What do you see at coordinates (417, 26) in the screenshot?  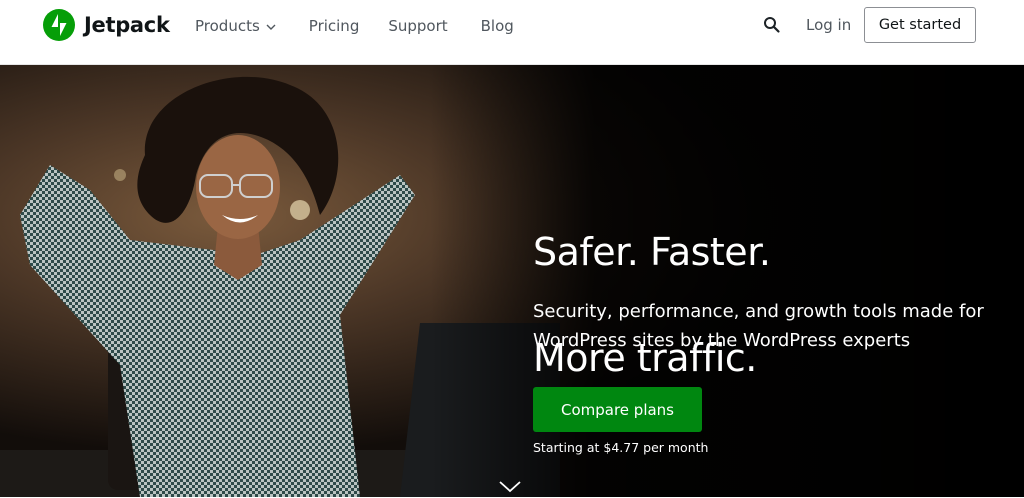 I see `nav-support: Support` at bounding box center [417, 26].